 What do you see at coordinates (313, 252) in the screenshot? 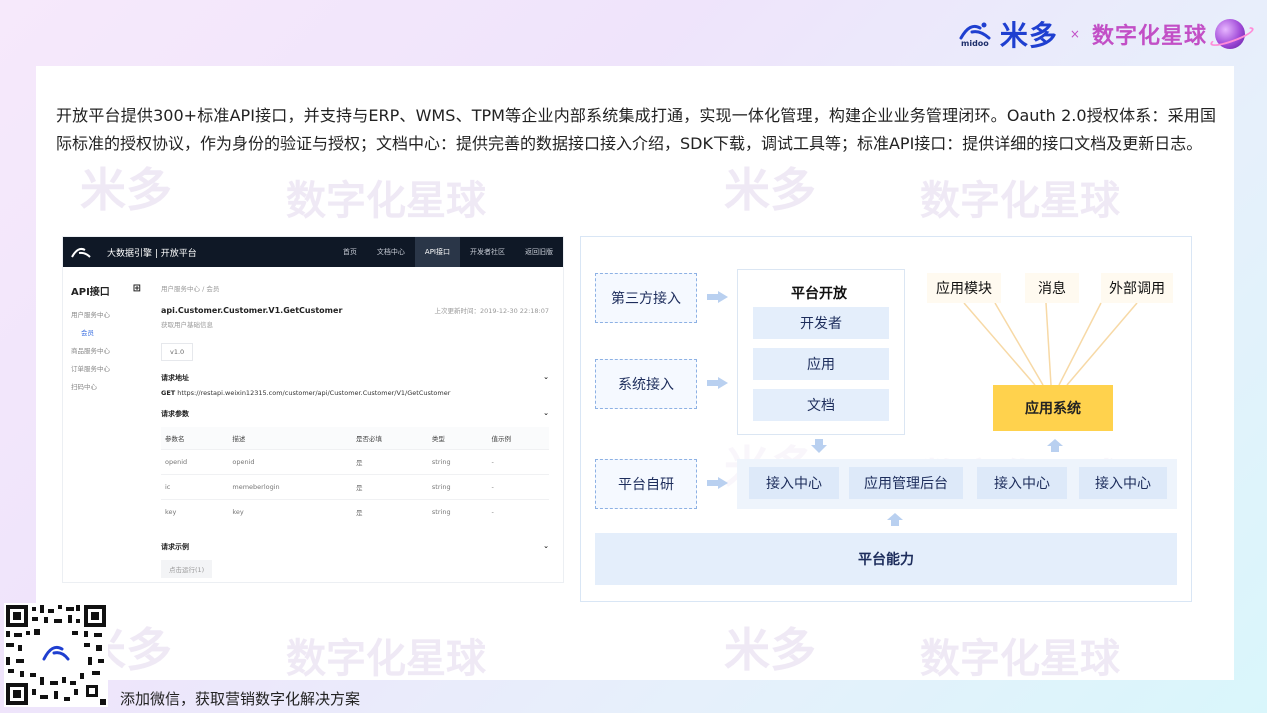
I see `api-top-nav: 大数据引擎 | 开放平台 首页 文档中心 API接口 开发者社区 返回旧版` at bounding box center [313, 252].